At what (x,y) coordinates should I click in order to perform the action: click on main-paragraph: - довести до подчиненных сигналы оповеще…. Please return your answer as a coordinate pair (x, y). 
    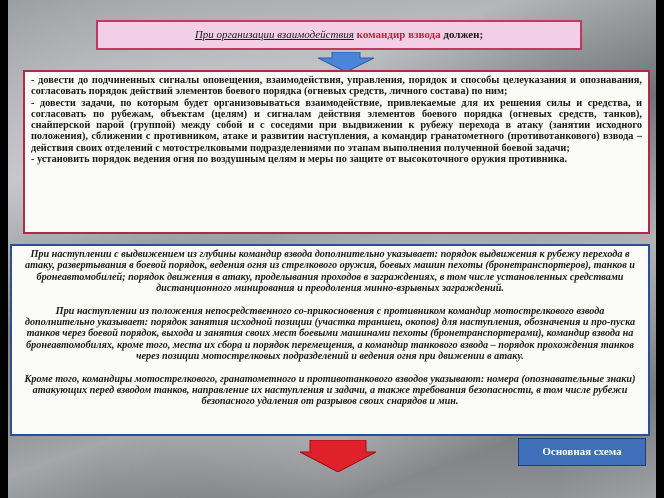
    Looking at the image, I should click on (336, 86).